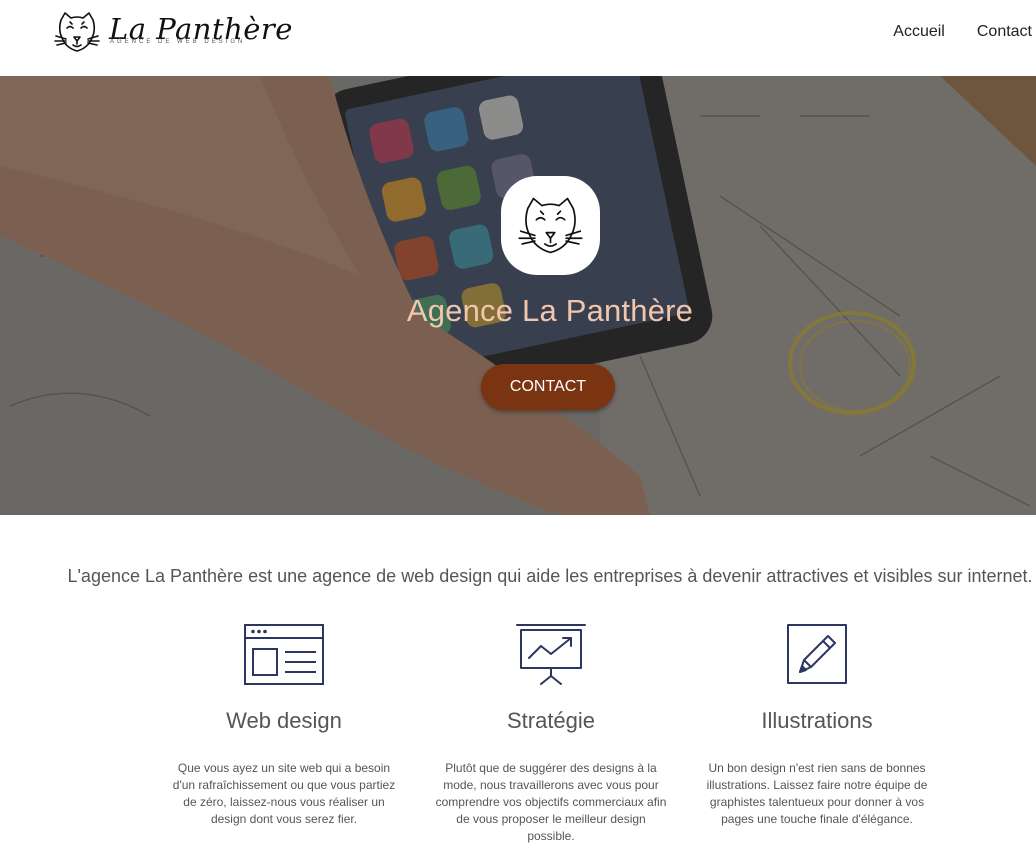 The height and width of the screenshot is (859, 1036). I want to click on service-title: Stratégie, so click(551, 720).